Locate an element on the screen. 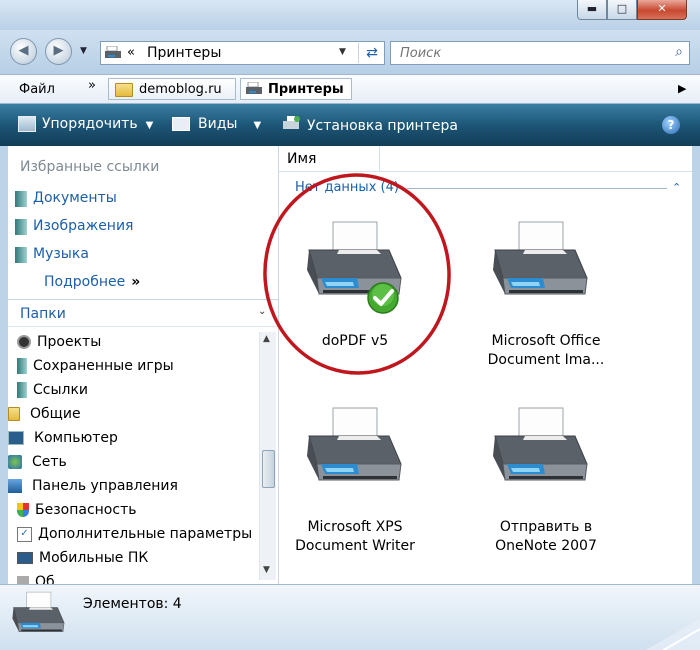 This screenshot has height=650, width=700. scroll-up-icon: ▲ is located at coordinates (266, 339).